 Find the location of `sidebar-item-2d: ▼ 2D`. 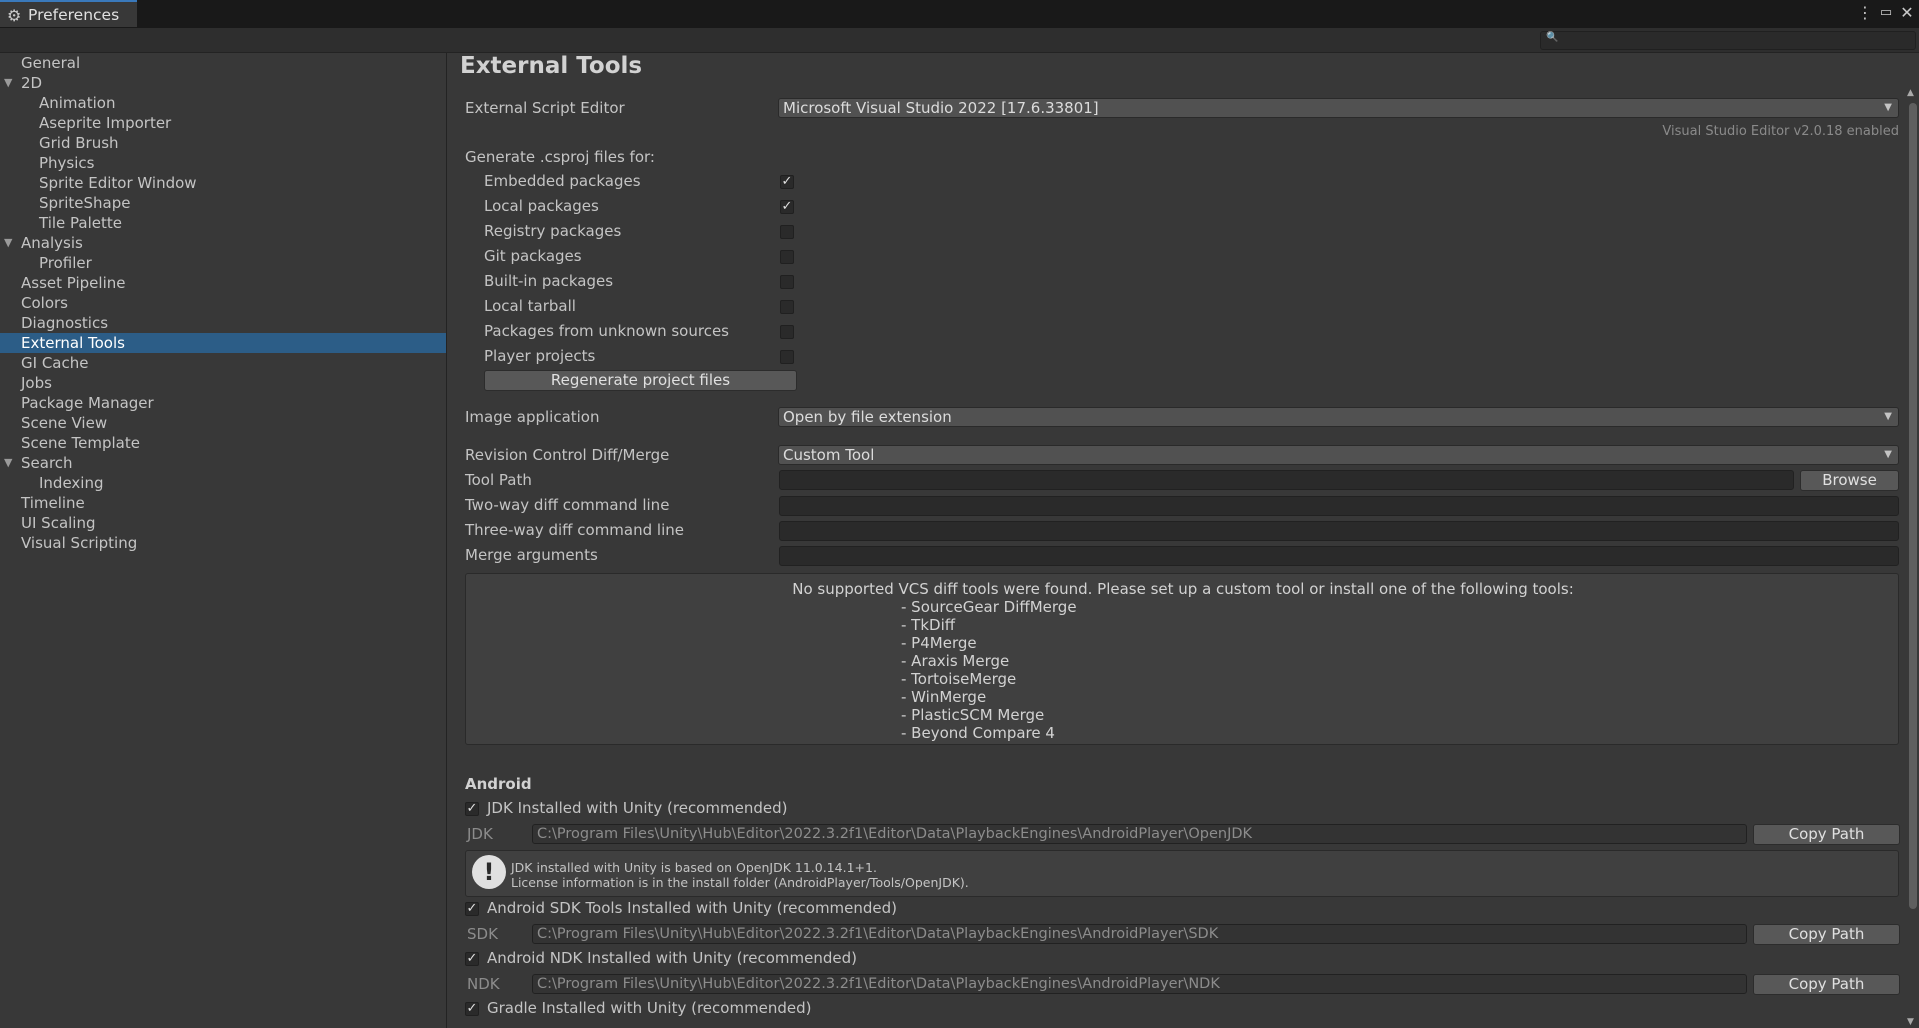

sidebar-item-2d: ▼ 2D is located at coordinates (223, 83).